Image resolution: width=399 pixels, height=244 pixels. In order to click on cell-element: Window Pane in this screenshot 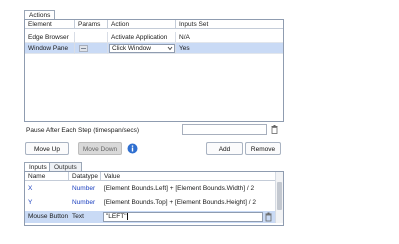, I will do `click(50, 48)`.